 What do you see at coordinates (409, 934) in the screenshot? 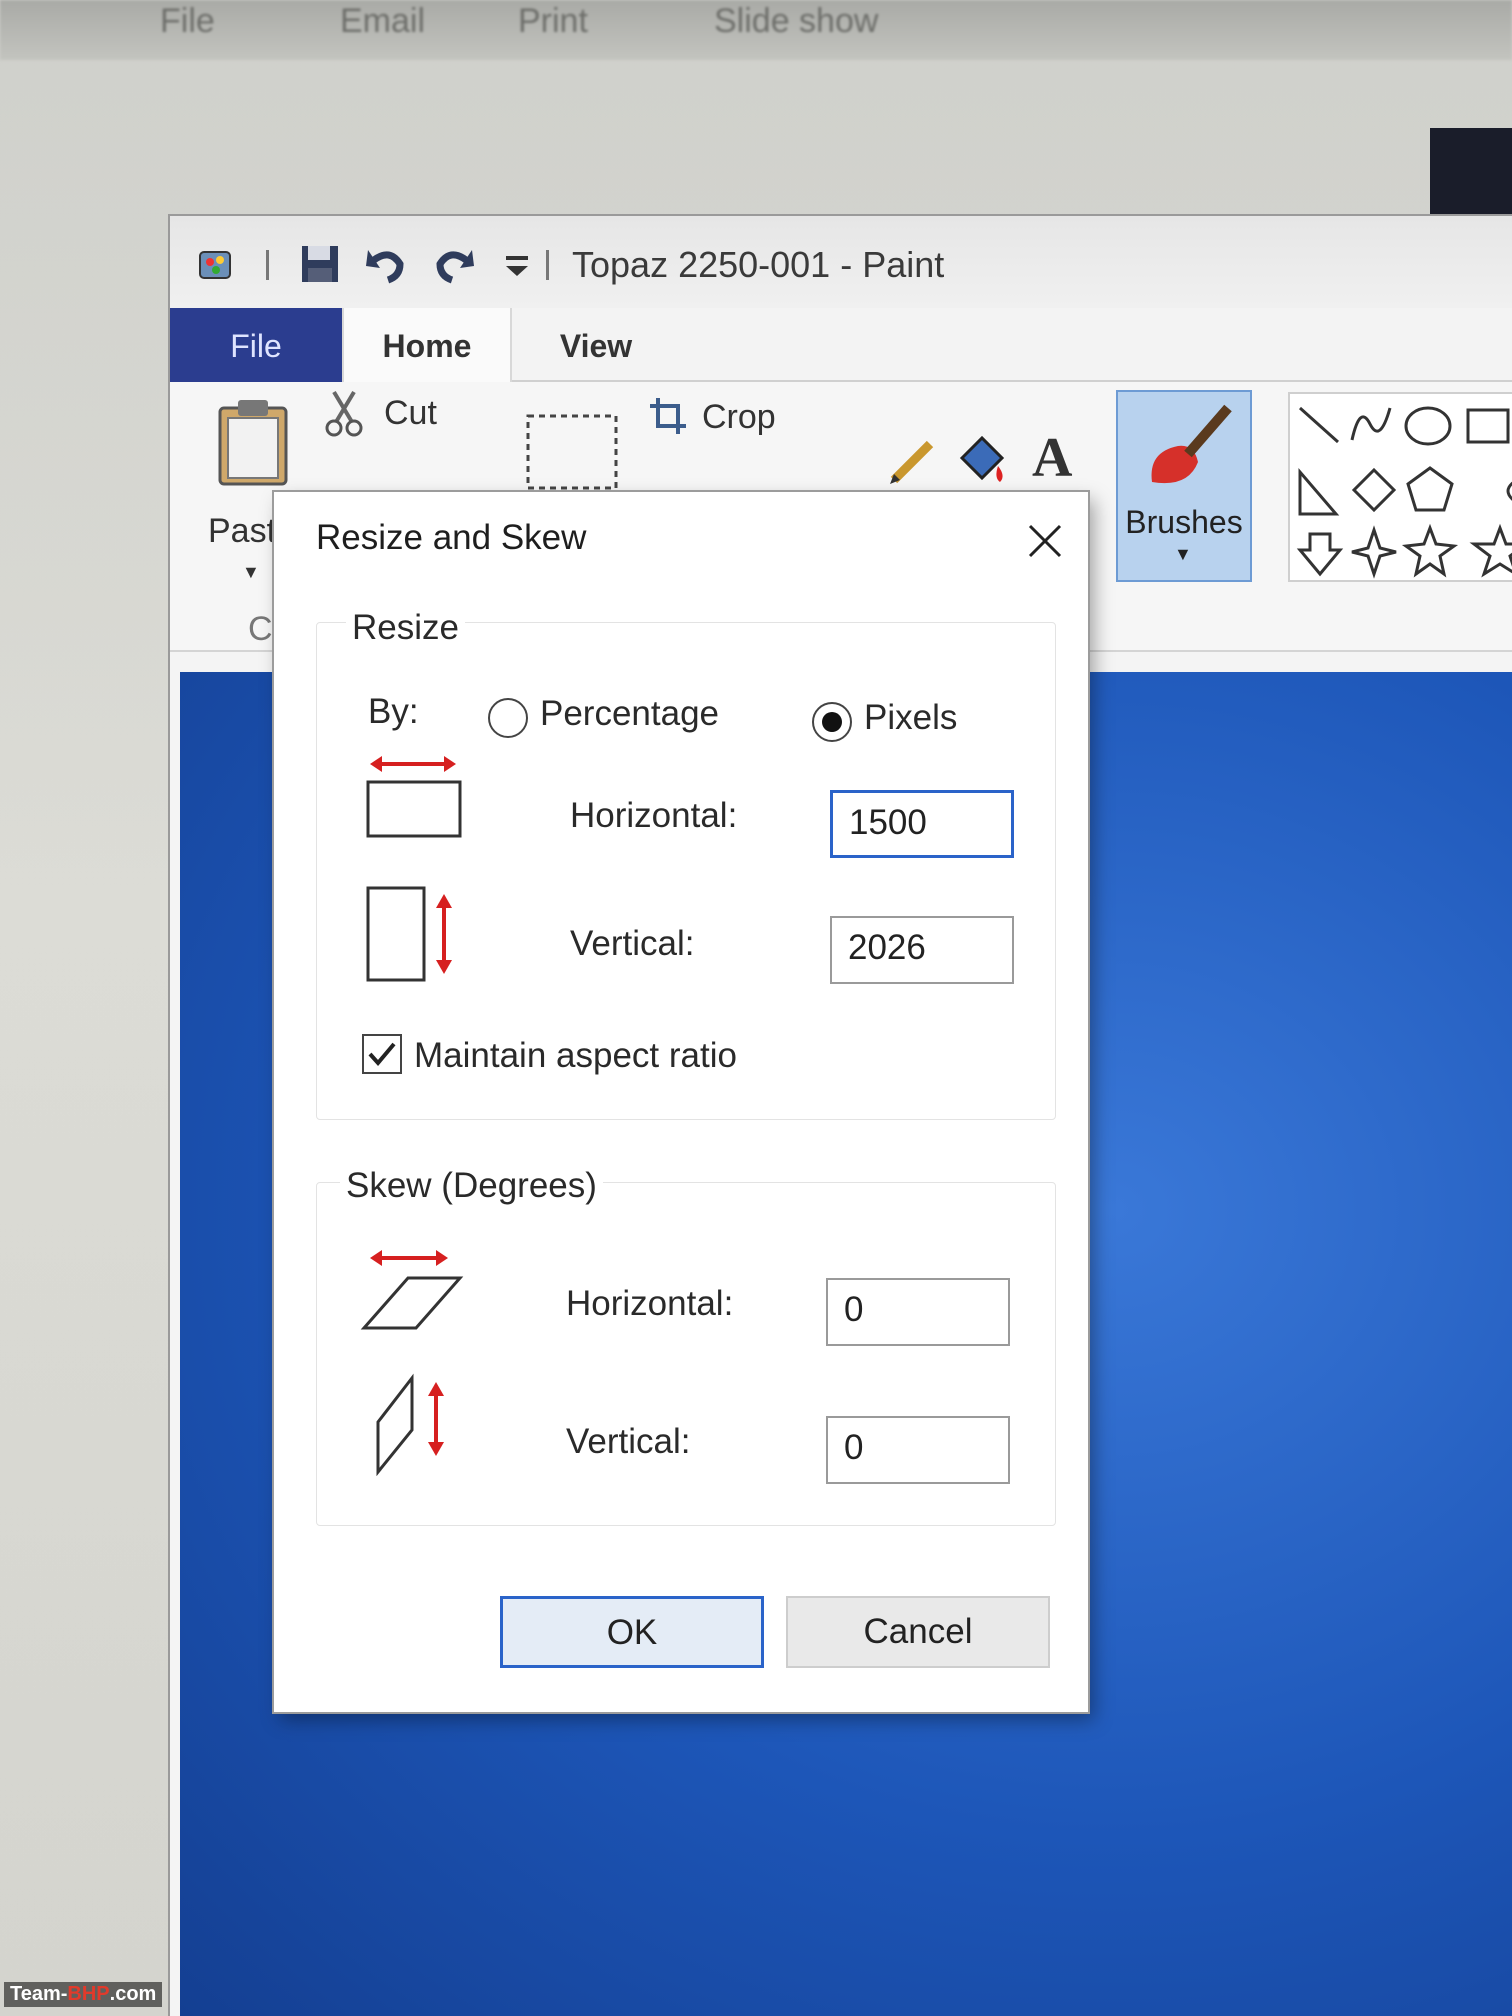
I see `resize-vertical-icon` at bounding box center [409, 934].